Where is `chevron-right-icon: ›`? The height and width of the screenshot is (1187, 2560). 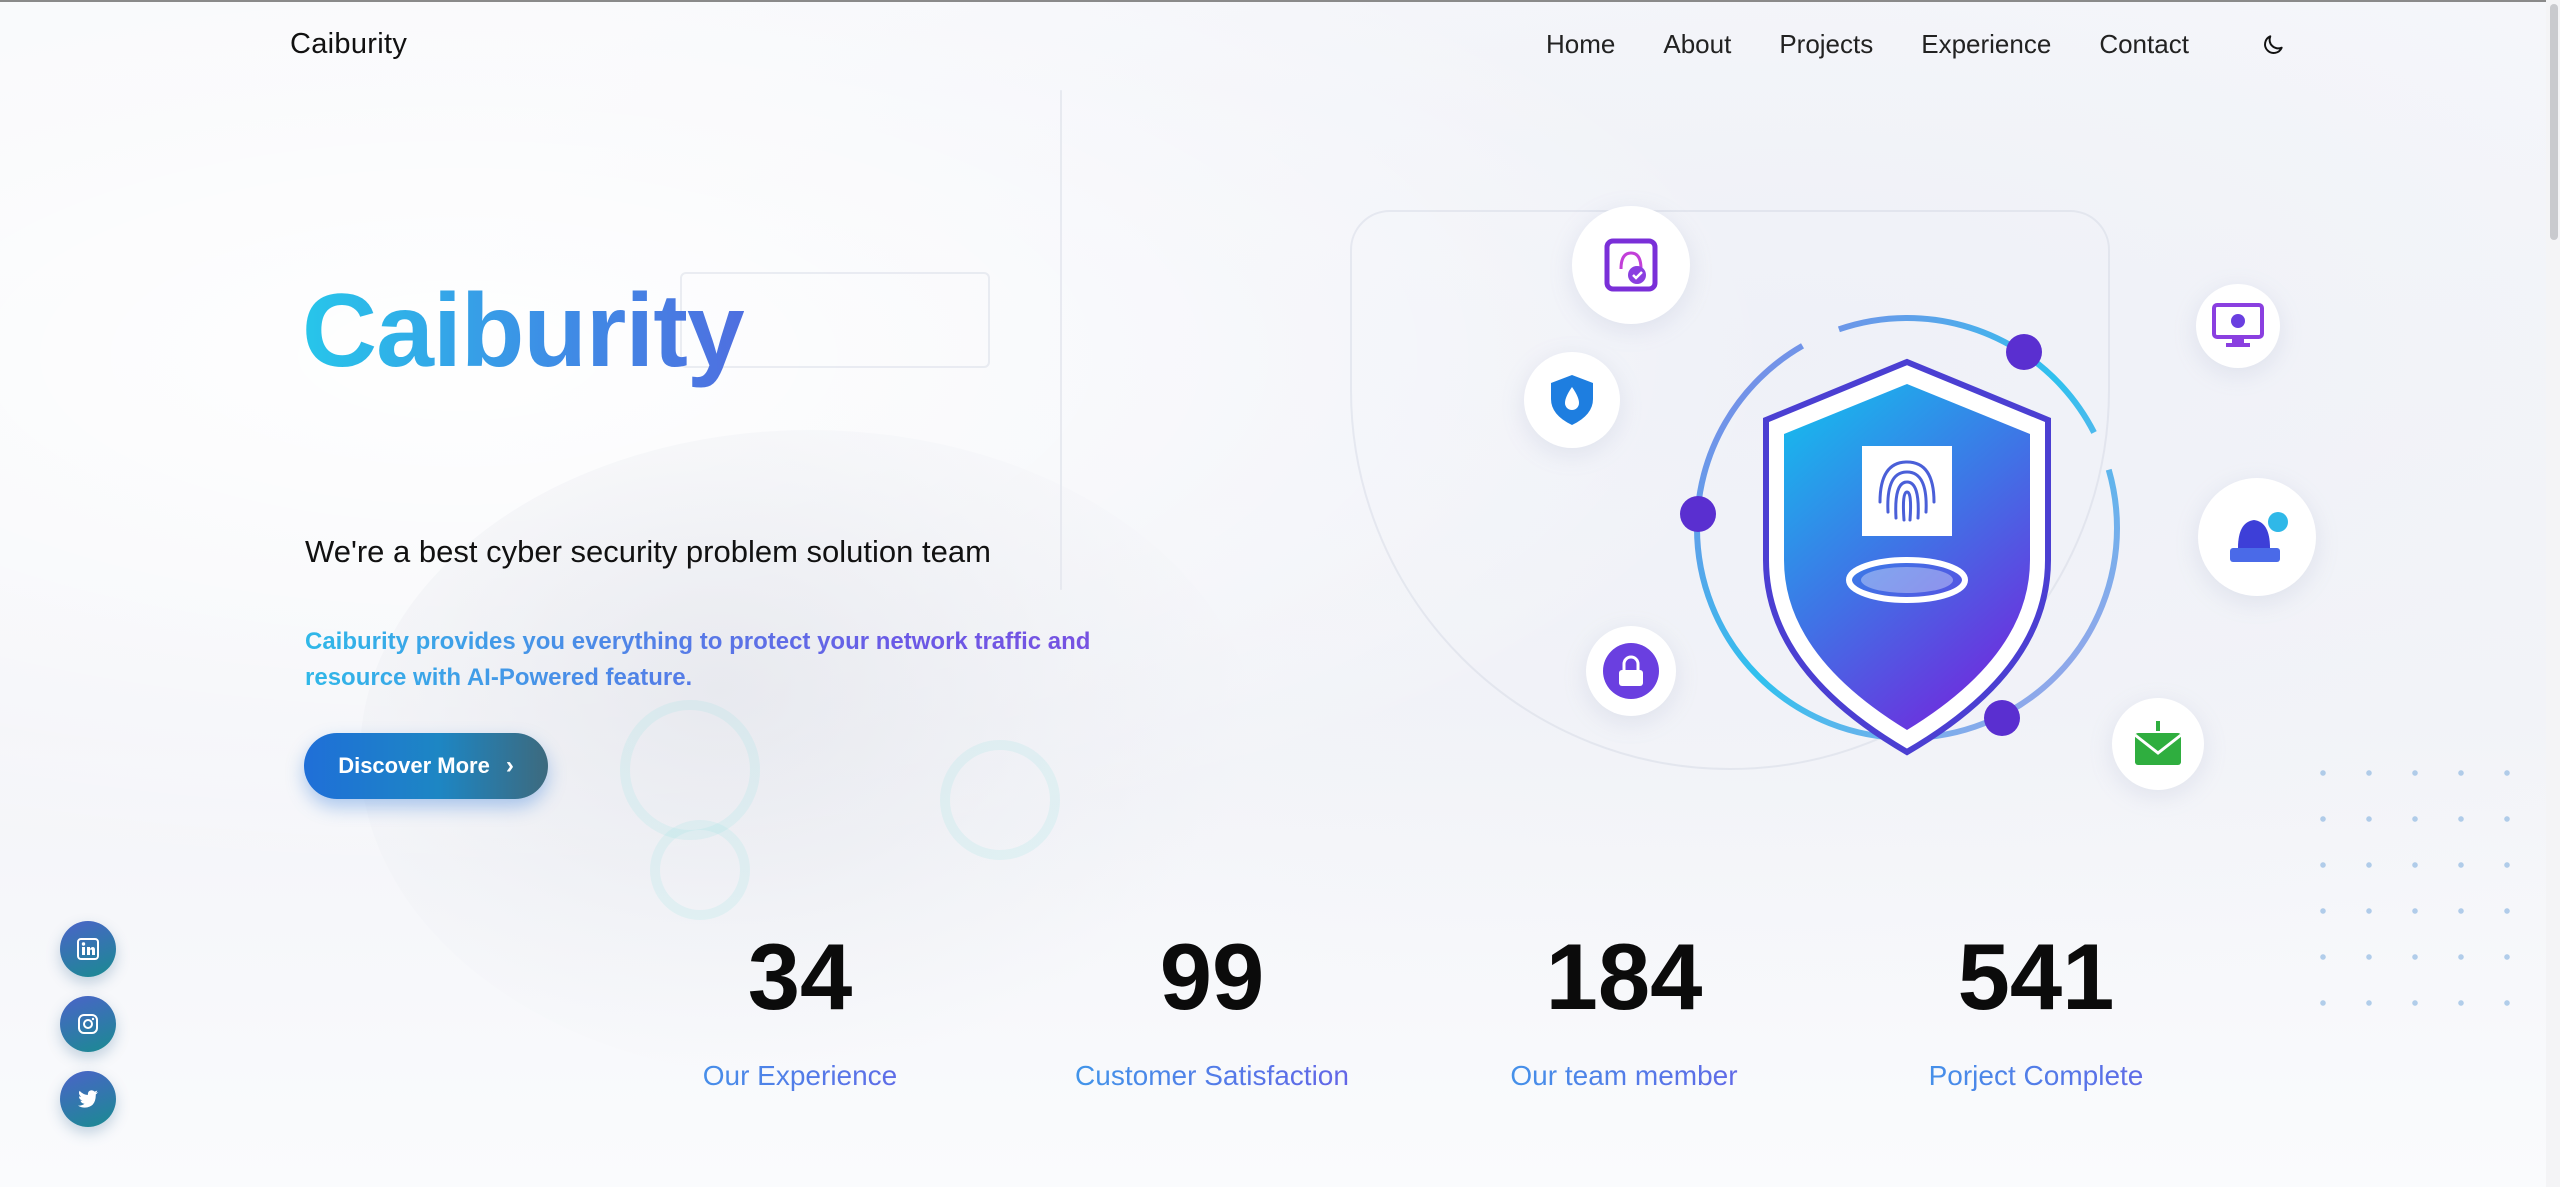
chevron-right-icon: › is located at coordinates (509, 765).